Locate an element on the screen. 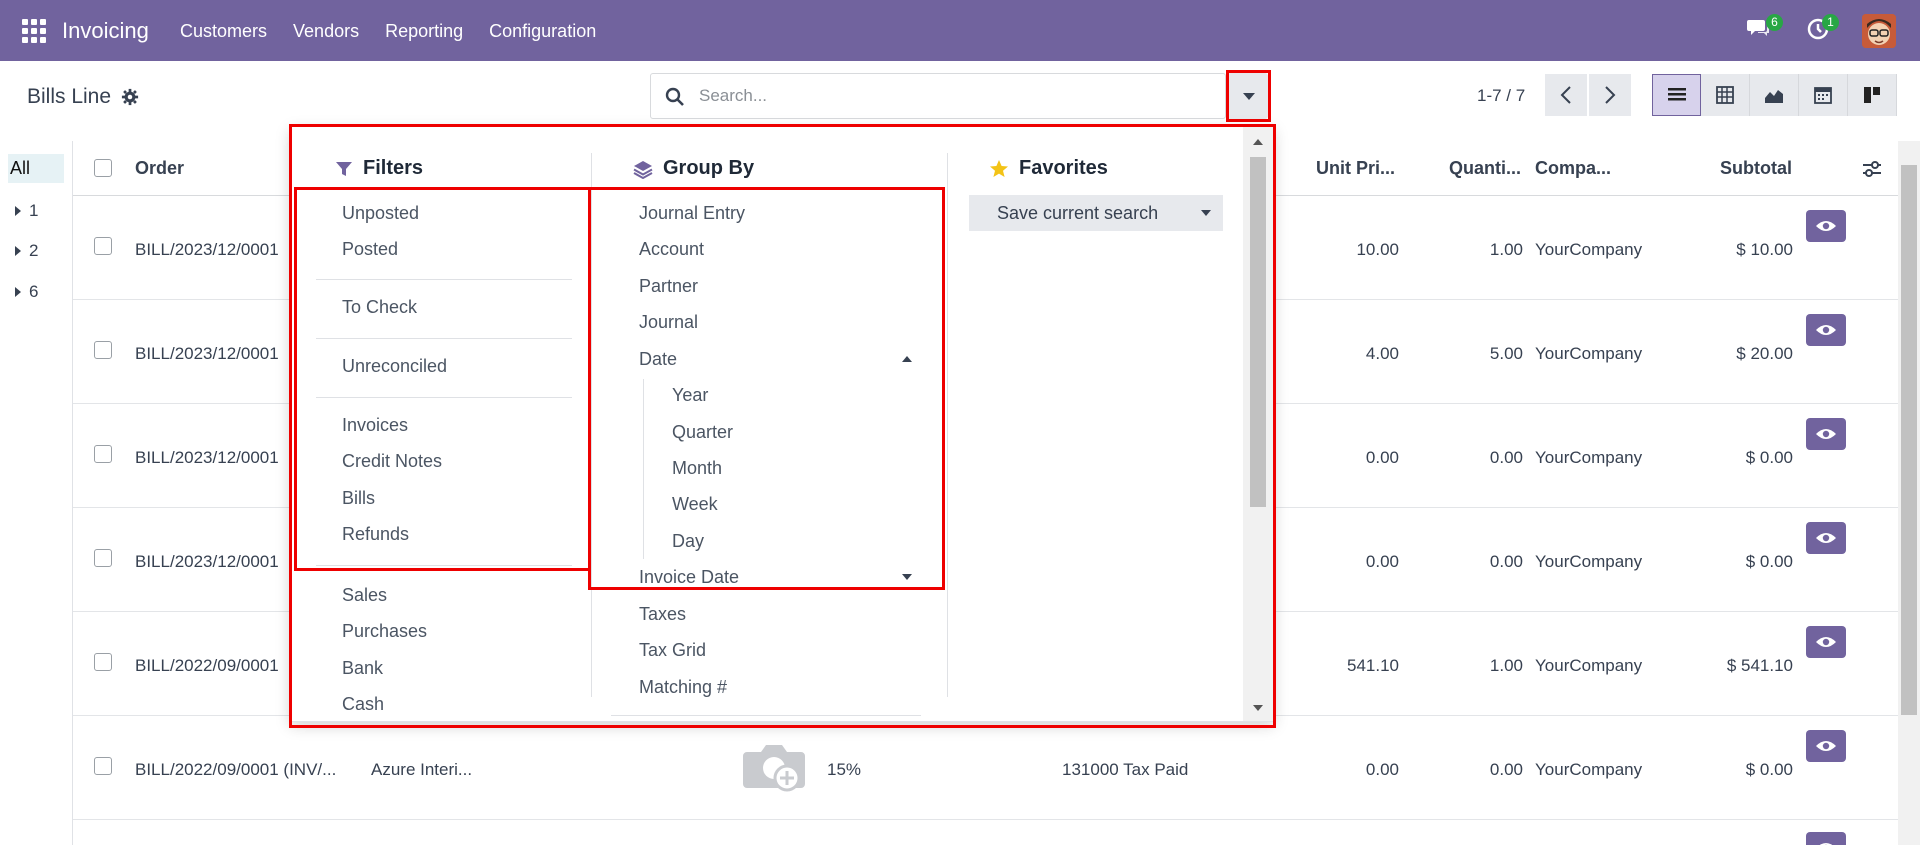  save-current-search-button: Save current search is located at coordinates (1096, 213).